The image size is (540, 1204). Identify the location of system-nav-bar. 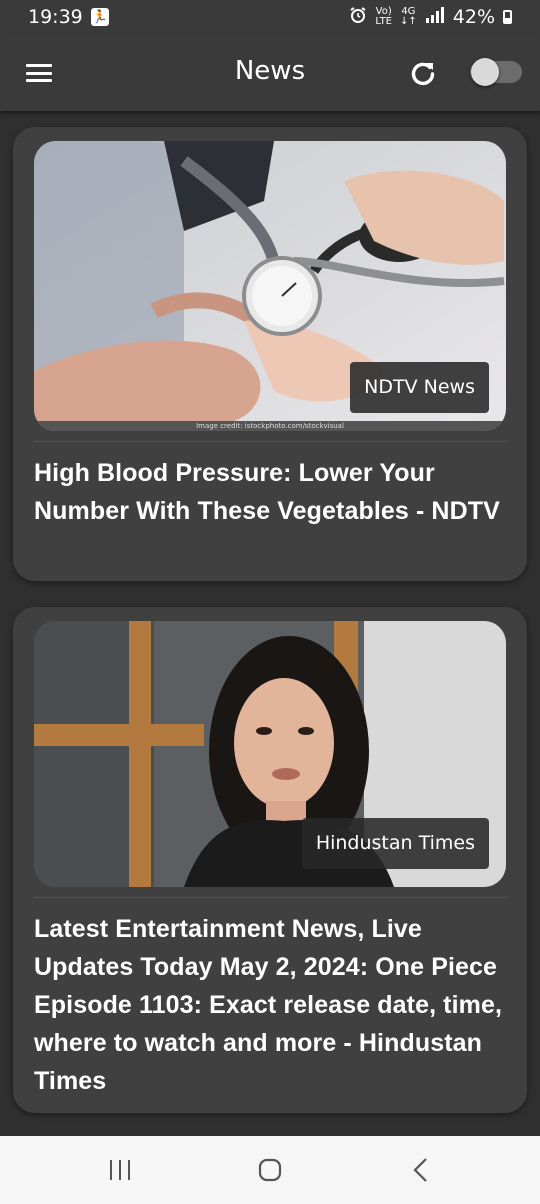
(270, 1170).